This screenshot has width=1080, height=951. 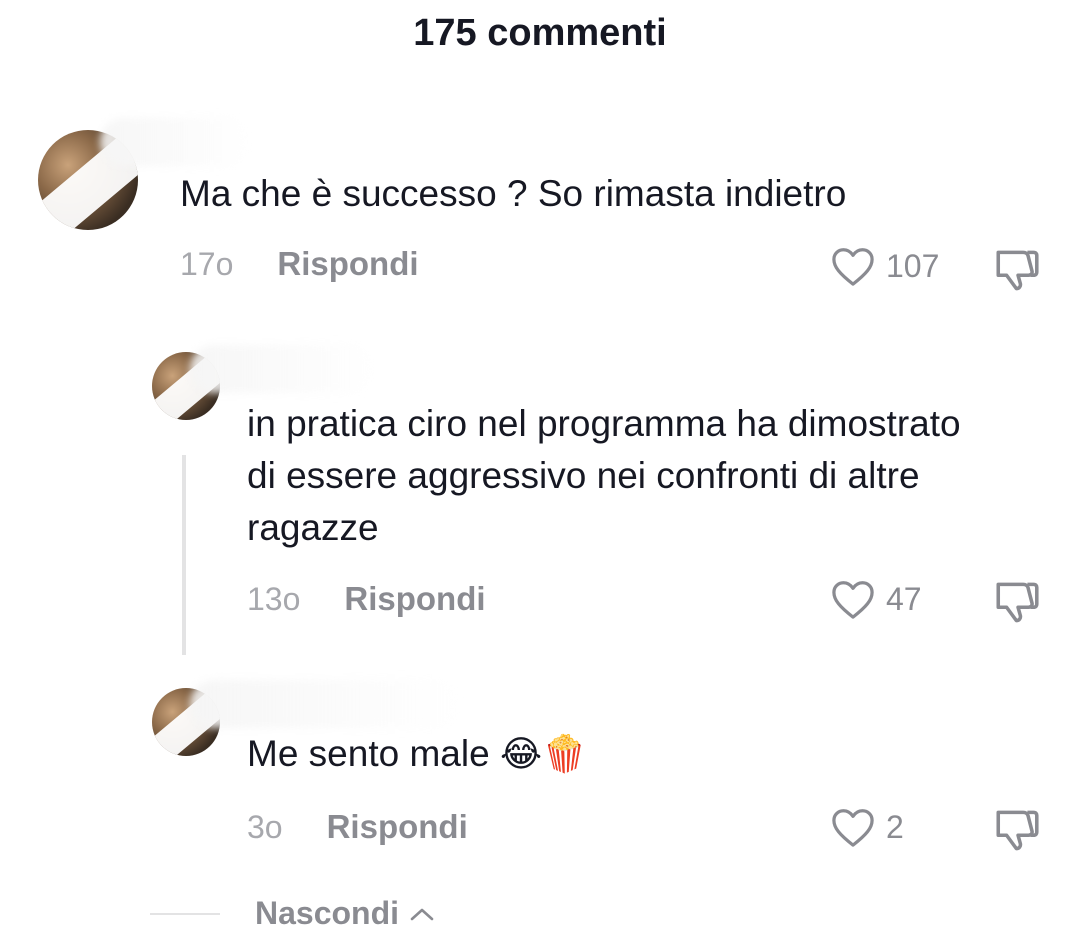 I want to click on comment-meta: 17o Rispondi, so click(x=299, y=264).